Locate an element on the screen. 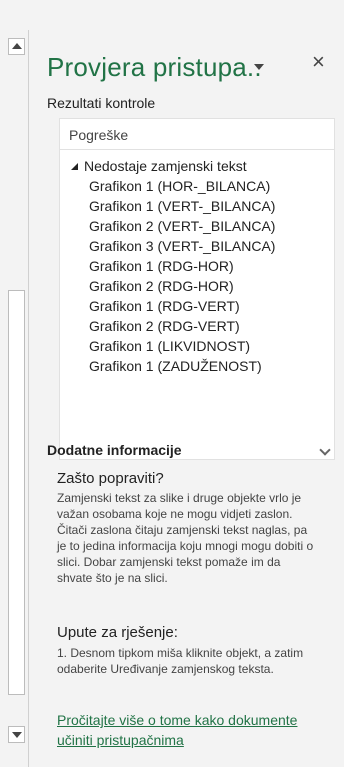 The width and height of the screenshot is (344, 767). group-missing-alt-text: Nedostaje zamjenski tekst is located at coordinates (202, 166).